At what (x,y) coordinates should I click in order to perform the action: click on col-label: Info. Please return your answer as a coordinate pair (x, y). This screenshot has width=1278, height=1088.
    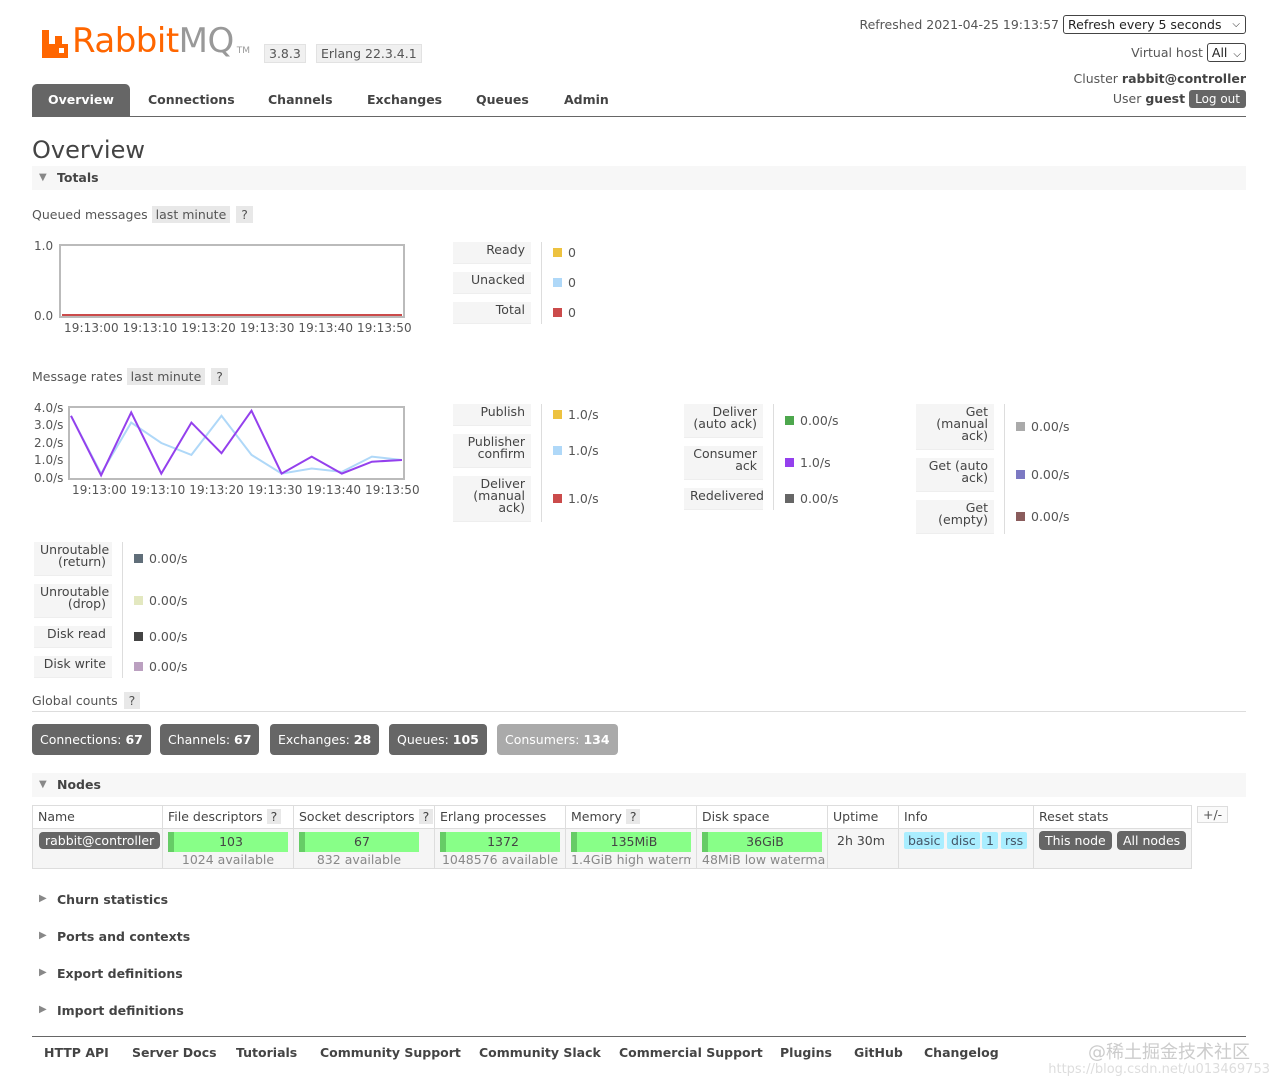
    Looking at the image, I should click on (916, 816).